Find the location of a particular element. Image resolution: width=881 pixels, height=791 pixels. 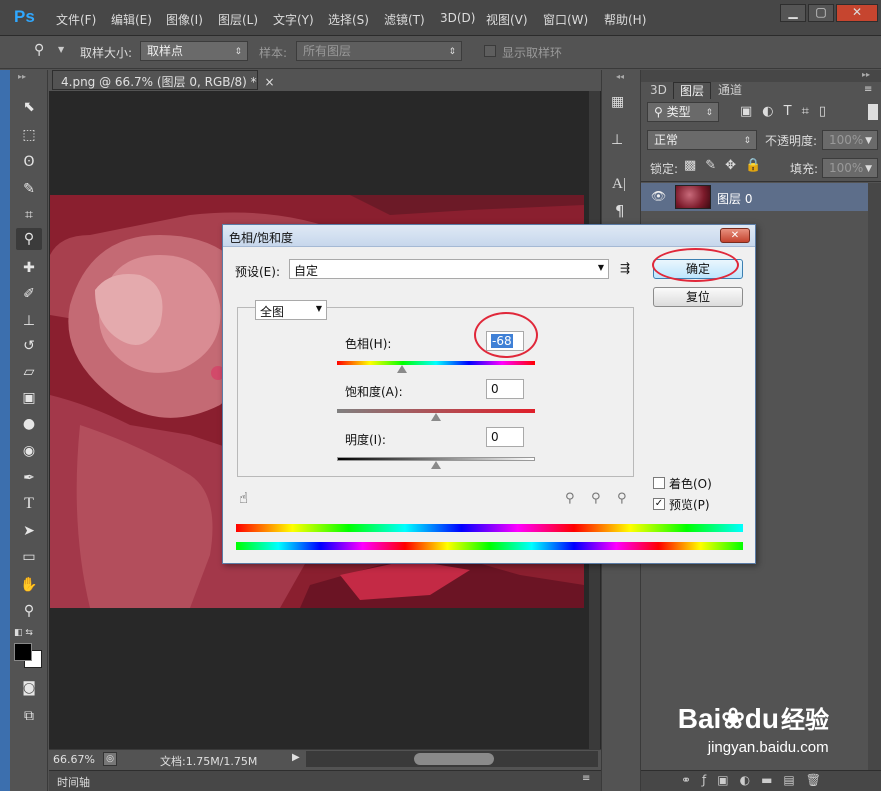

crop-tool-icon: ⌗ is located at coordinates (29, 215).